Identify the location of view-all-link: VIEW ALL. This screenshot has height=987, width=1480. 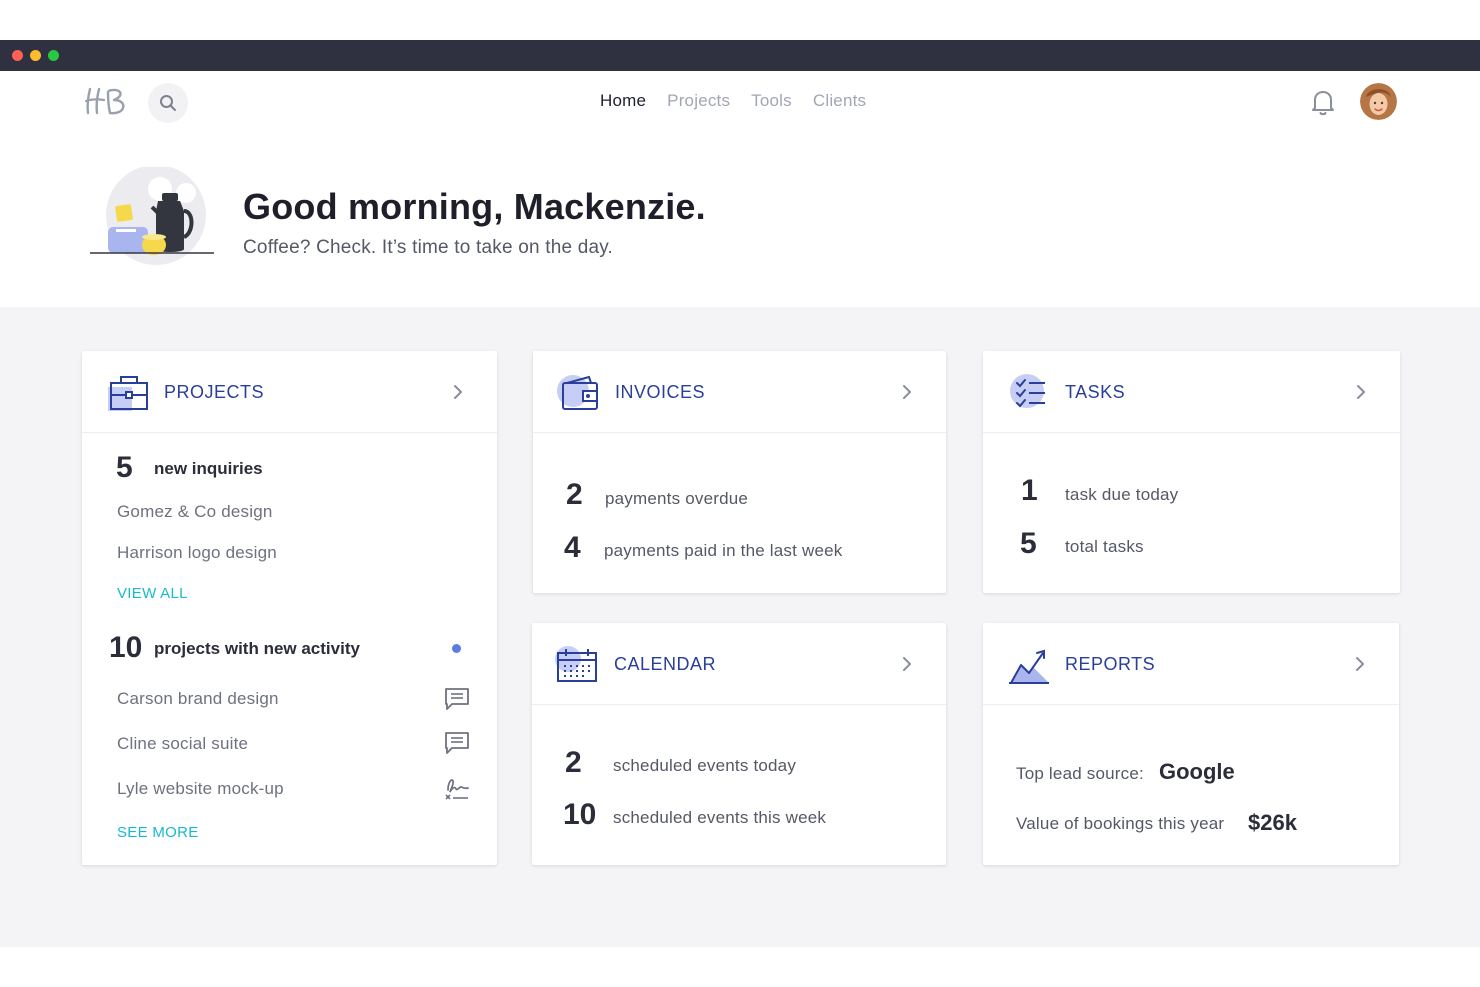
(152, 593).